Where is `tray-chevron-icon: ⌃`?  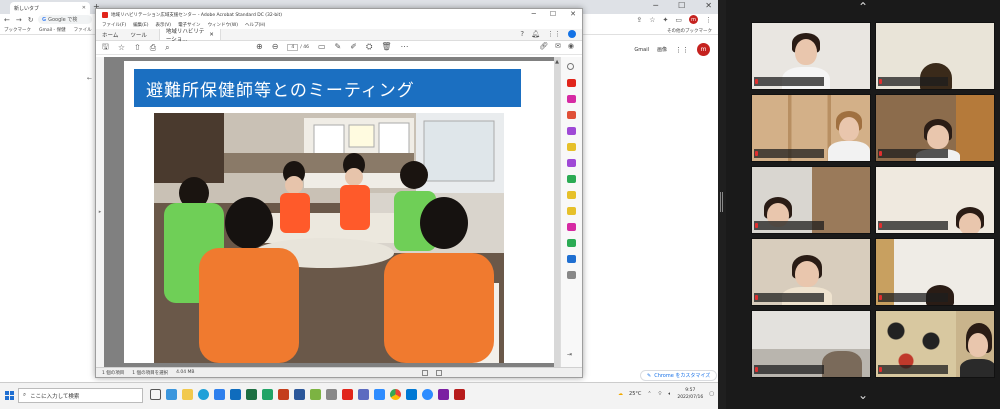
tray-chevron-icon: ⌃ is located at coordinates (649, 394).